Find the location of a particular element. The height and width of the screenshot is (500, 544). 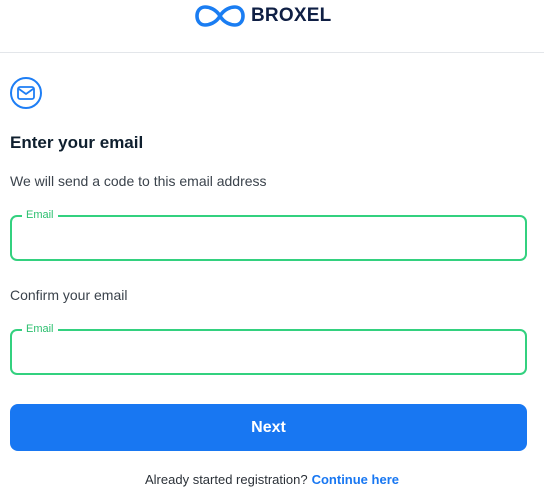

confirm-email-field: Email is located at coordinates (268, 348).